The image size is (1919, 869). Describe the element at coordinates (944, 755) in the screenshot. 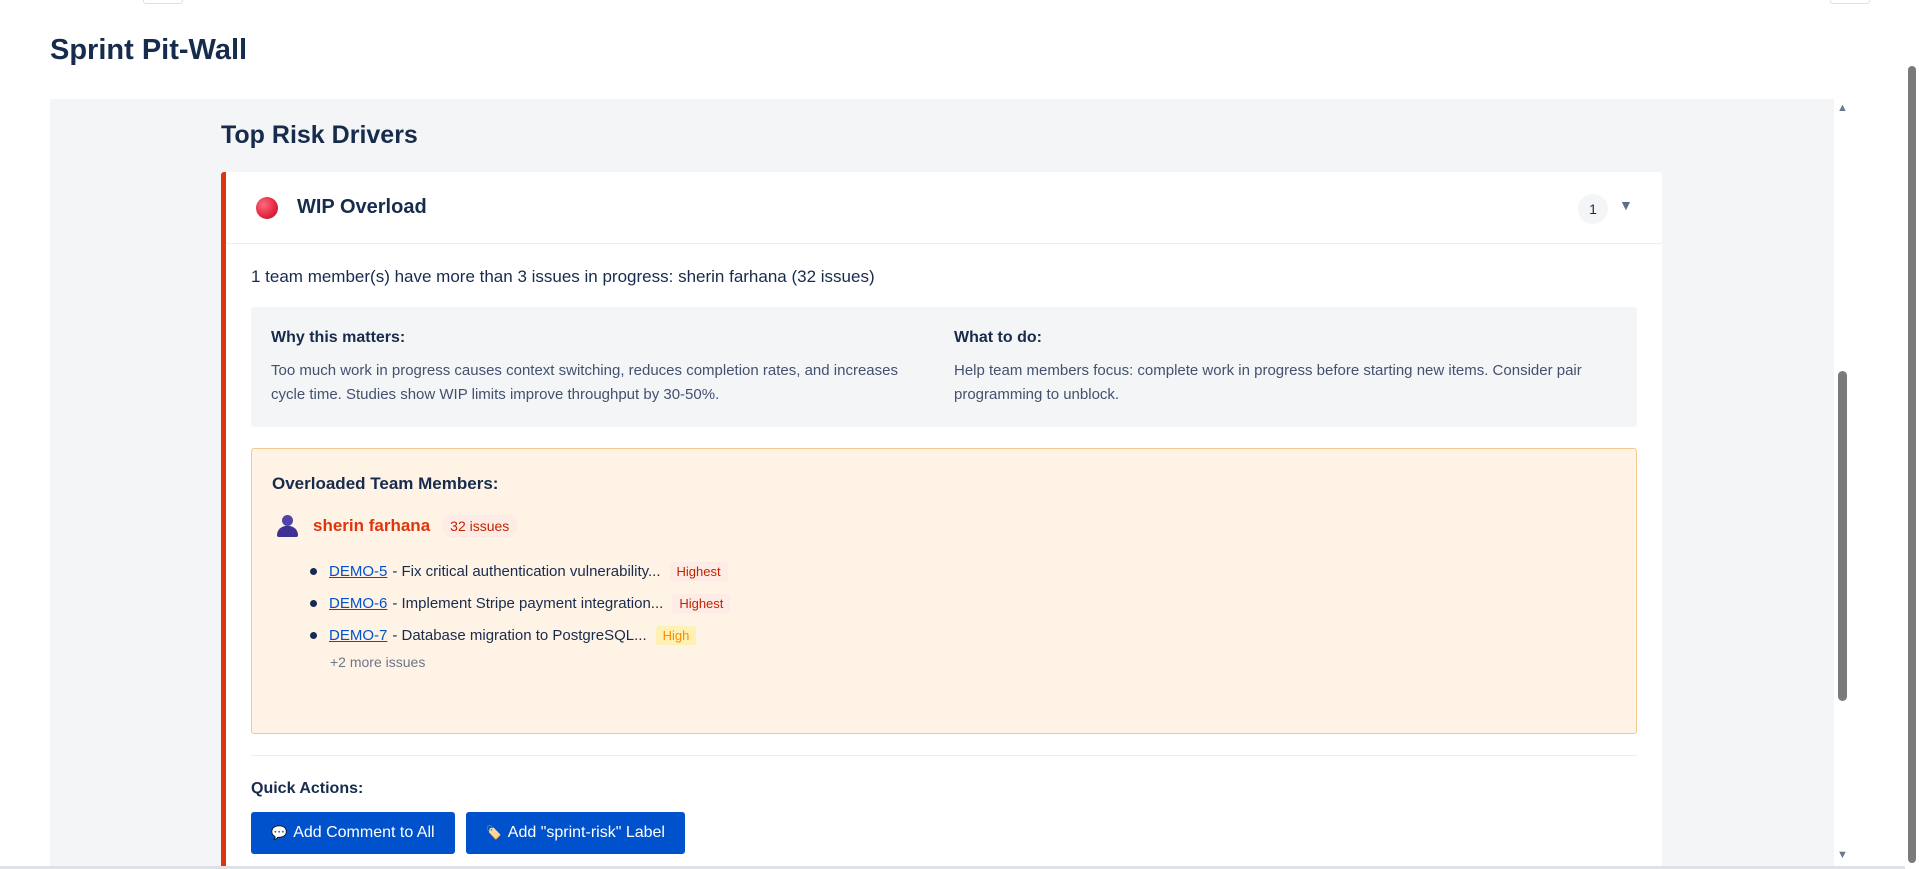

I see `divider` at that location.